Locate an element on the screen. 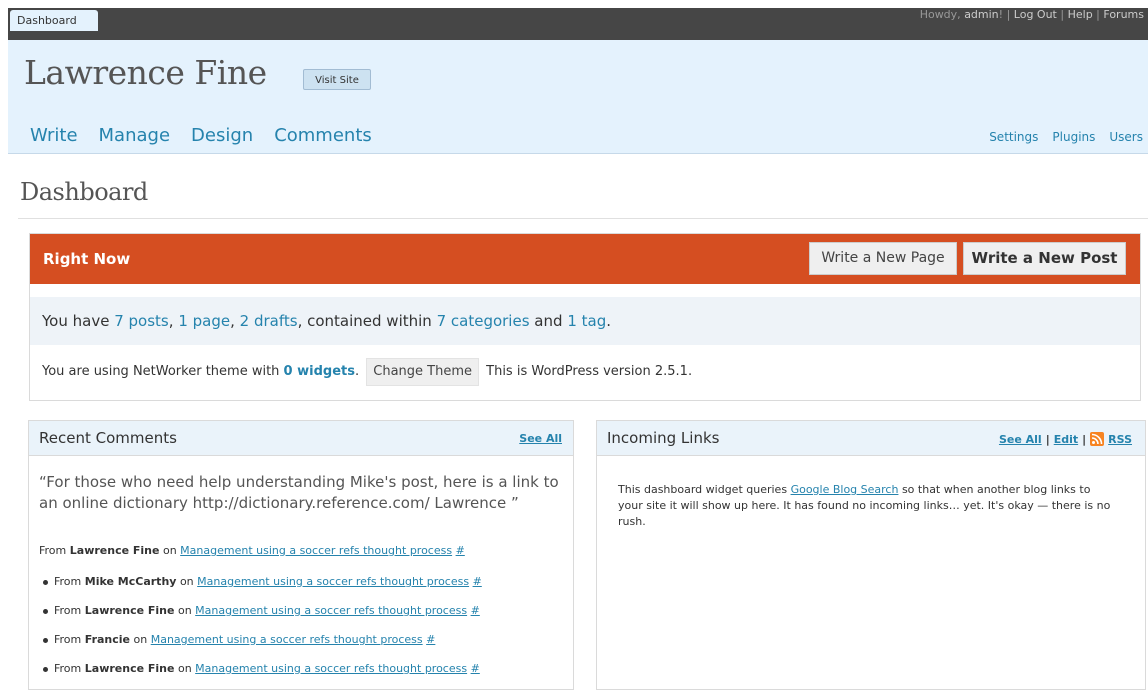  rss-link: RSS is located at coordinates (1120, 439).